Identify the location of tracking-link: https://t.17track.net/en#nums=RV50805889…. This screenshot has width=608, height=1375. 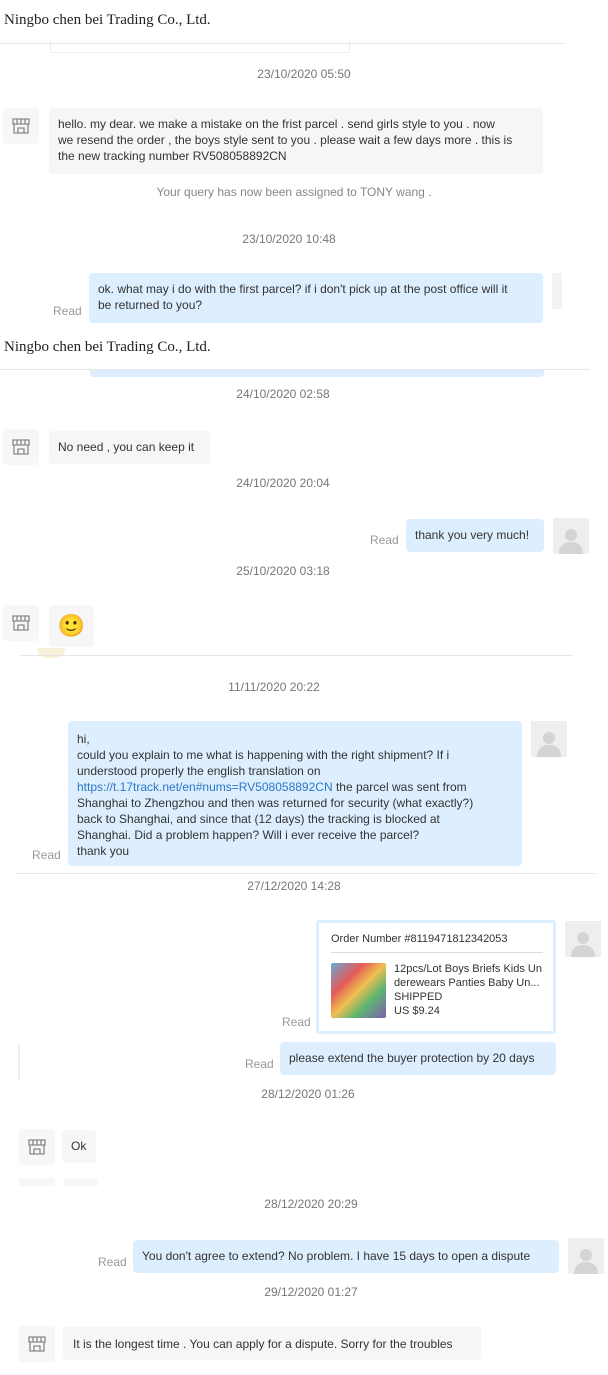
(205, 787).